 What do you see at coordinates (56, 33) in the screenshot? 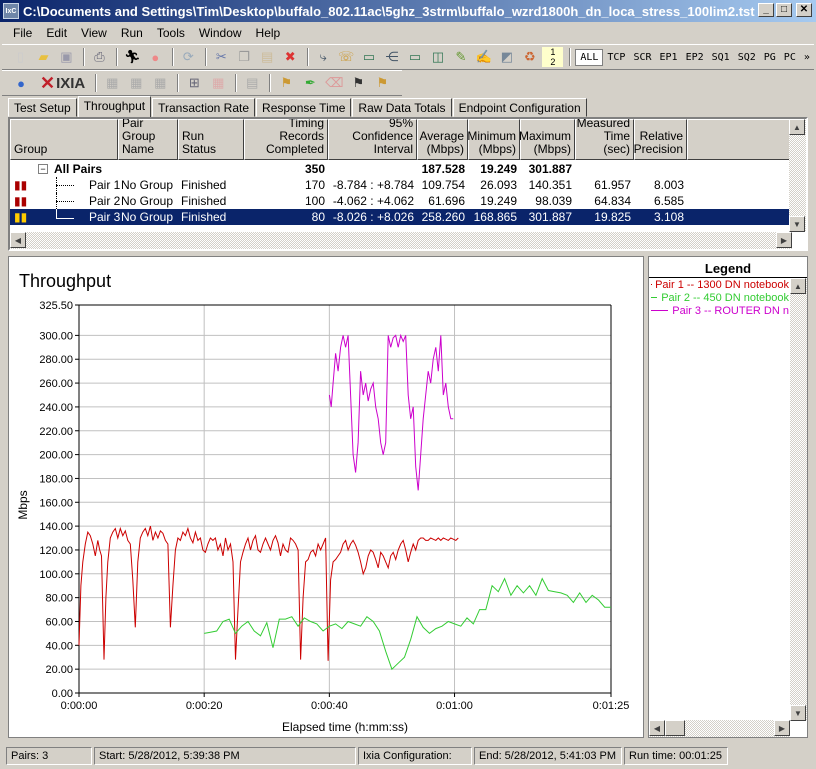
I see `menu-edit: Edit` at bounding box center [56, 33].